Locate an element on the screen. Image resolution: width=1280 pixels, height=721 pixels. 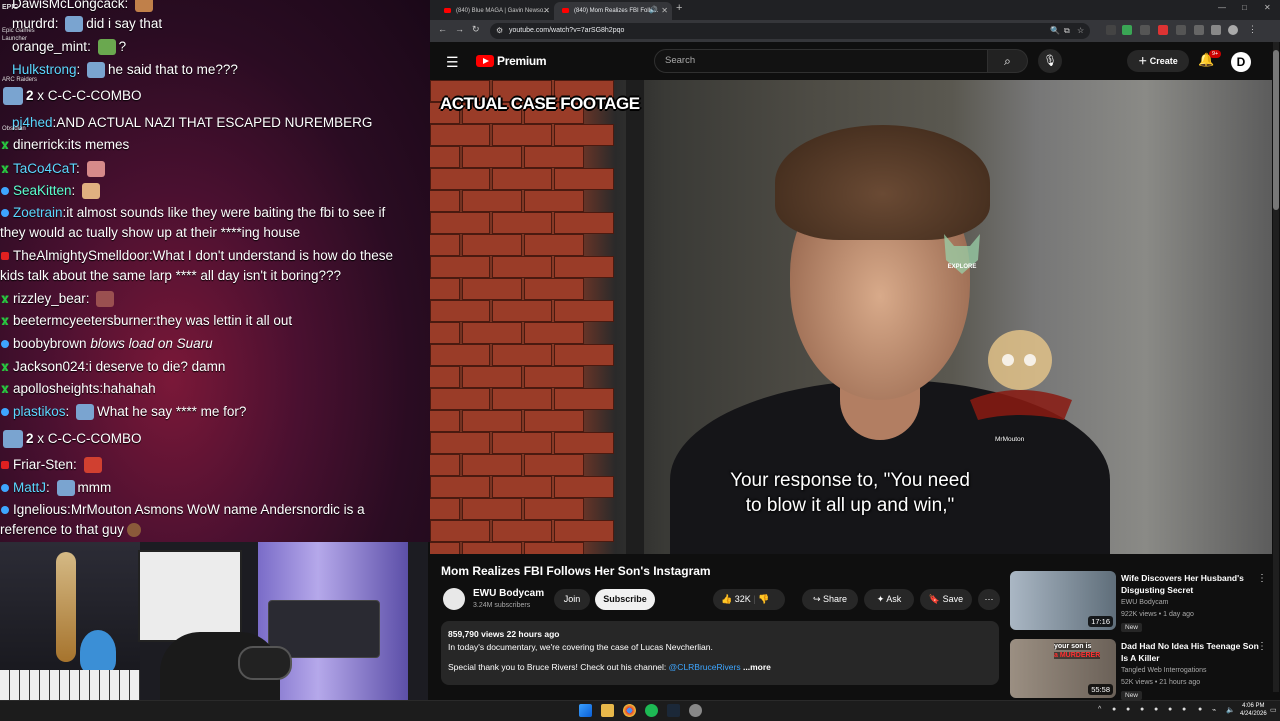
minimize-button: — is located at coordinates (1222, 7).